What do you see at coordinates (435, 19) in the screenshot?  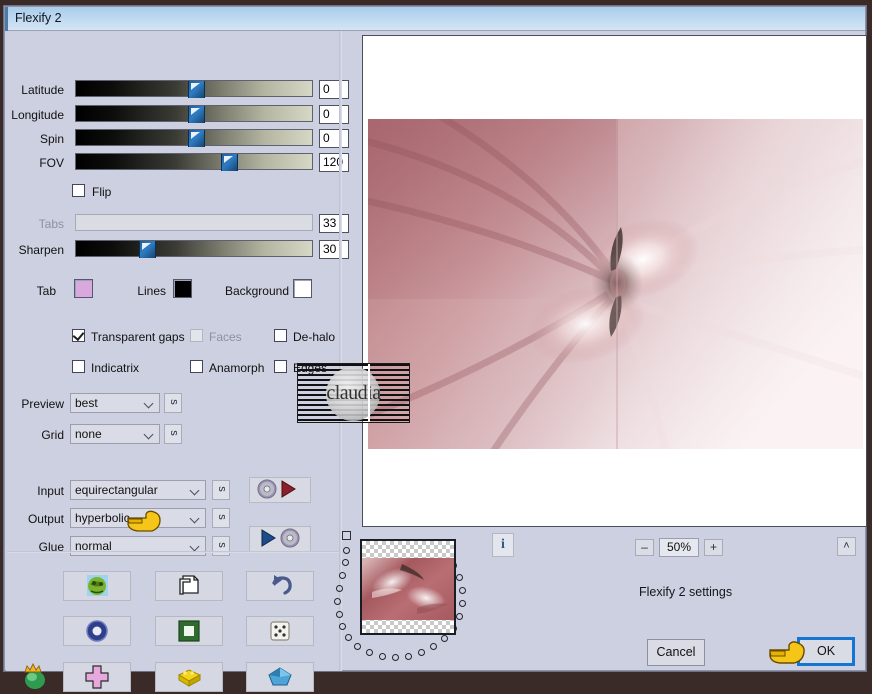 I see `title-bar: Flexify 2` at bounding box center [435, 19].